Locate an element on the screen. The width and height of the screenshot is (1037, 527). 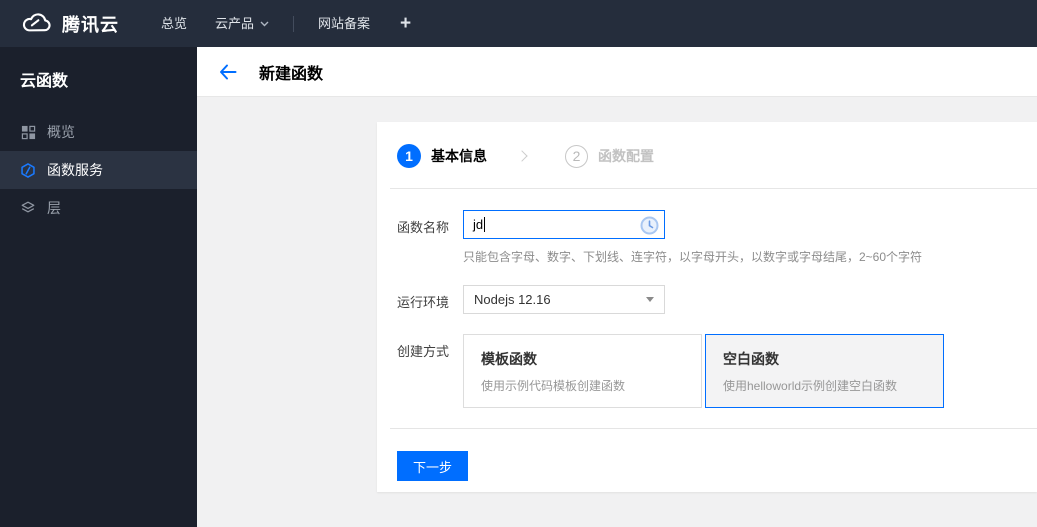
chevron-down-icon is located at coordinates (264, 23).